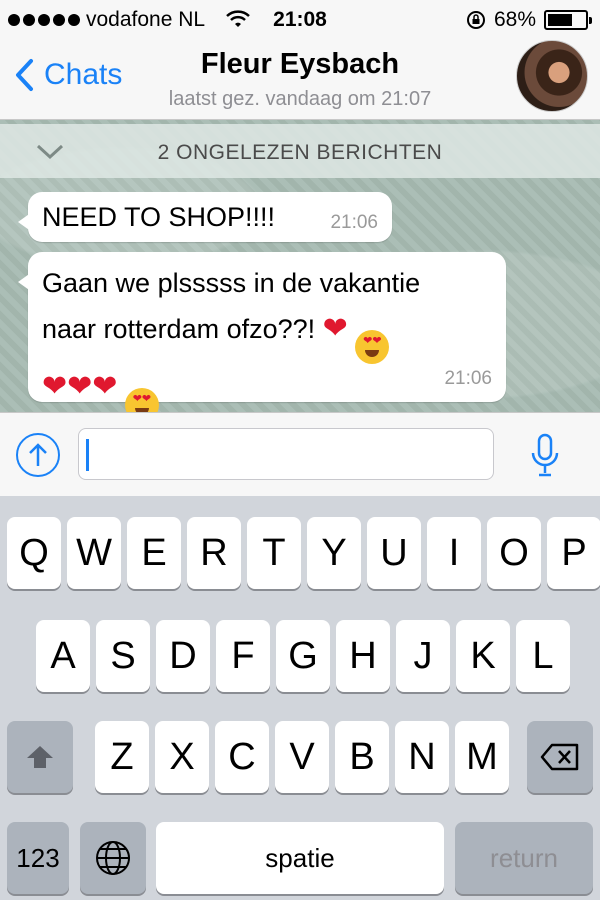 Image resolution: width=600 pixels, height=900 pixels. I want to click on rotation-lock-icon, so click(475, 20).